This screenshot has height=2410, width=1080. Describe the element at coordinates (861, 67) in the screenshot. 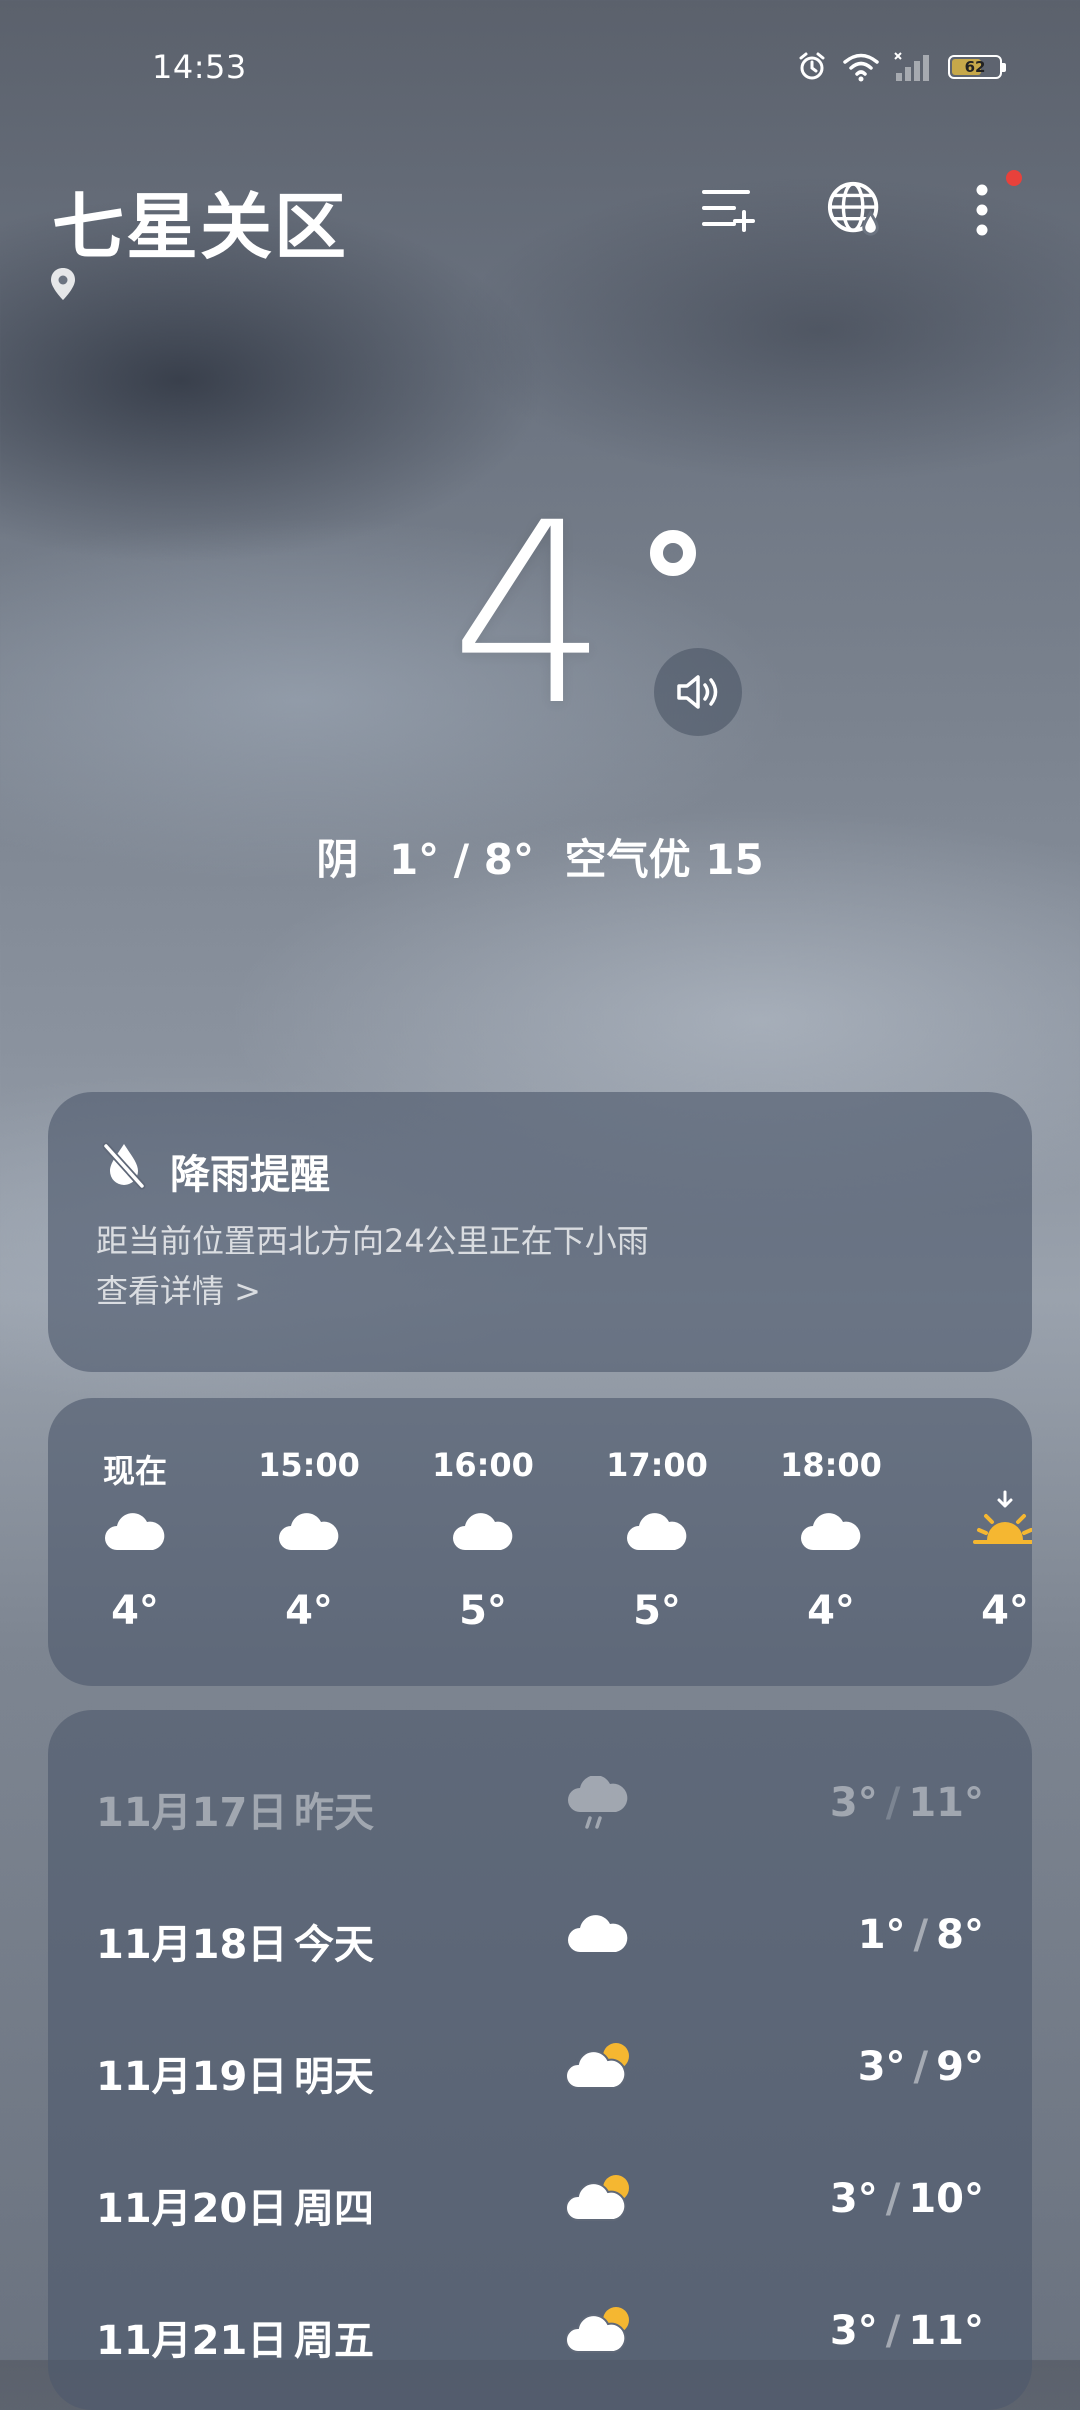

I see `wifi-icon` at that location.